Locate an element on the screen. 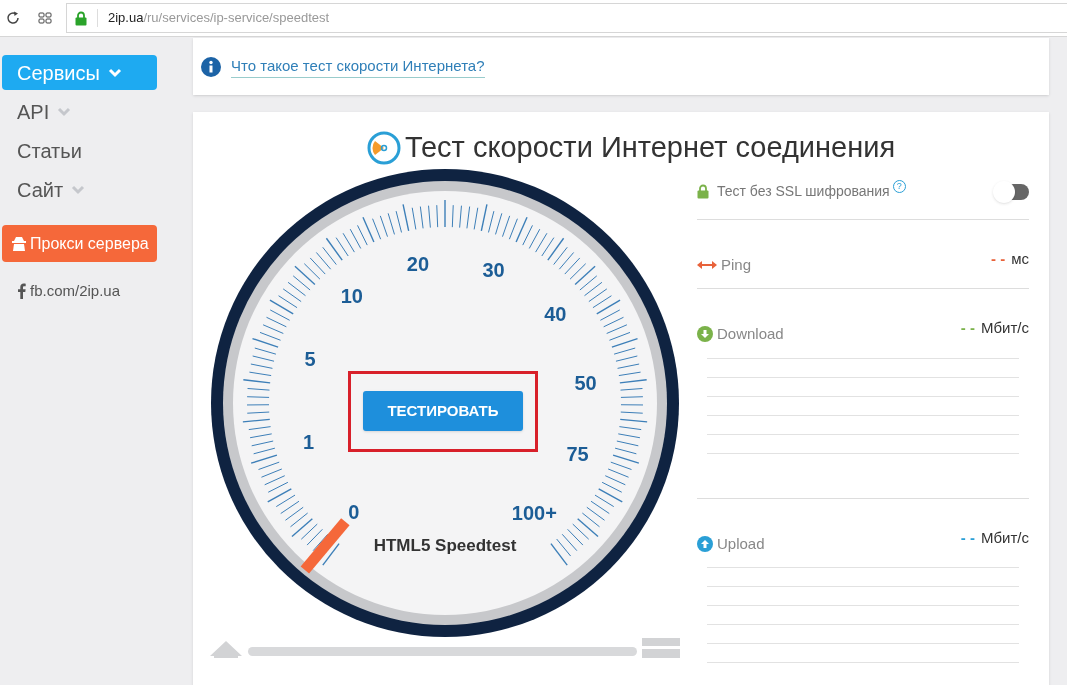  scale-label: 40 is located at coordinates (555, 313).